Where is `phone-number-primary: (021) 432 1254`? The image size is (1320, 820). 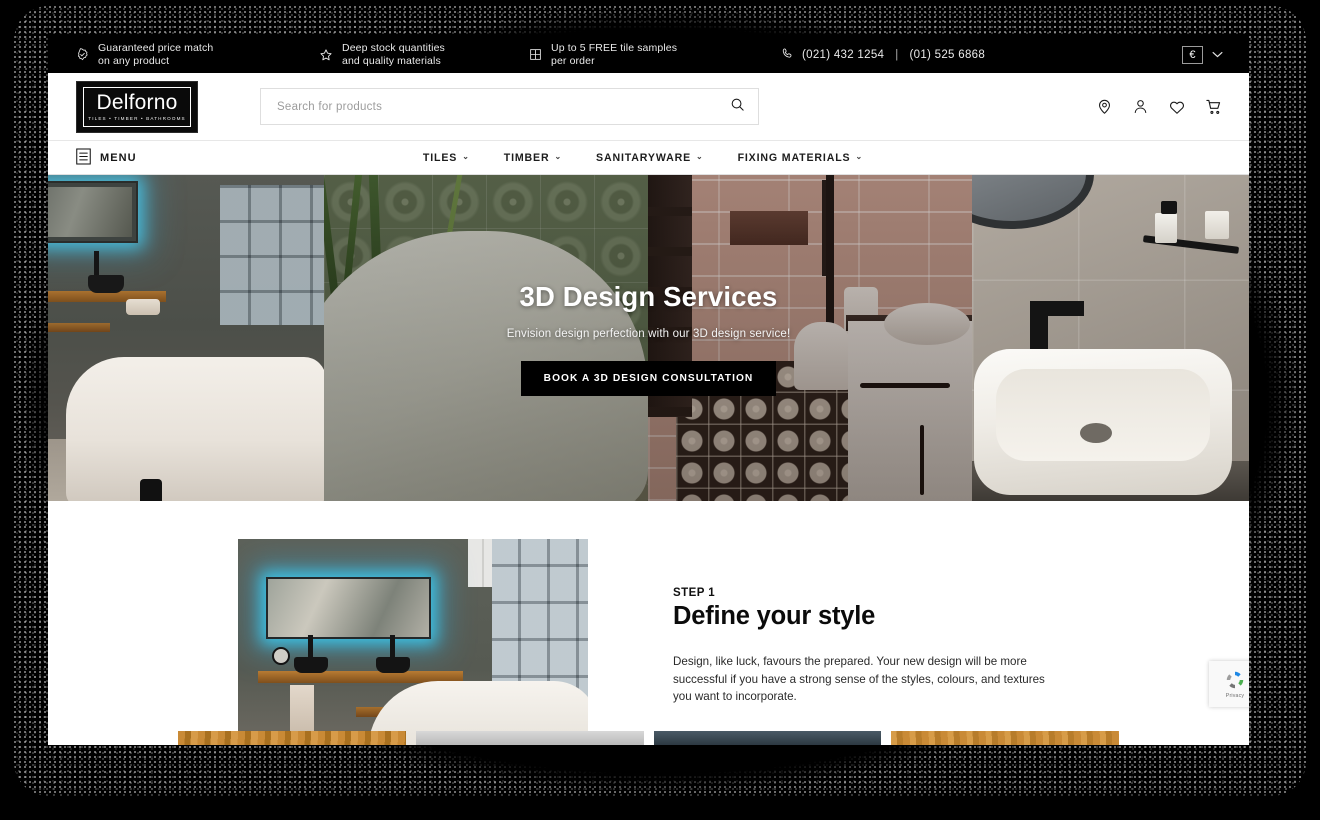
phone-number-primary: (021) 432 1254 is located at coordinates (843, 55).